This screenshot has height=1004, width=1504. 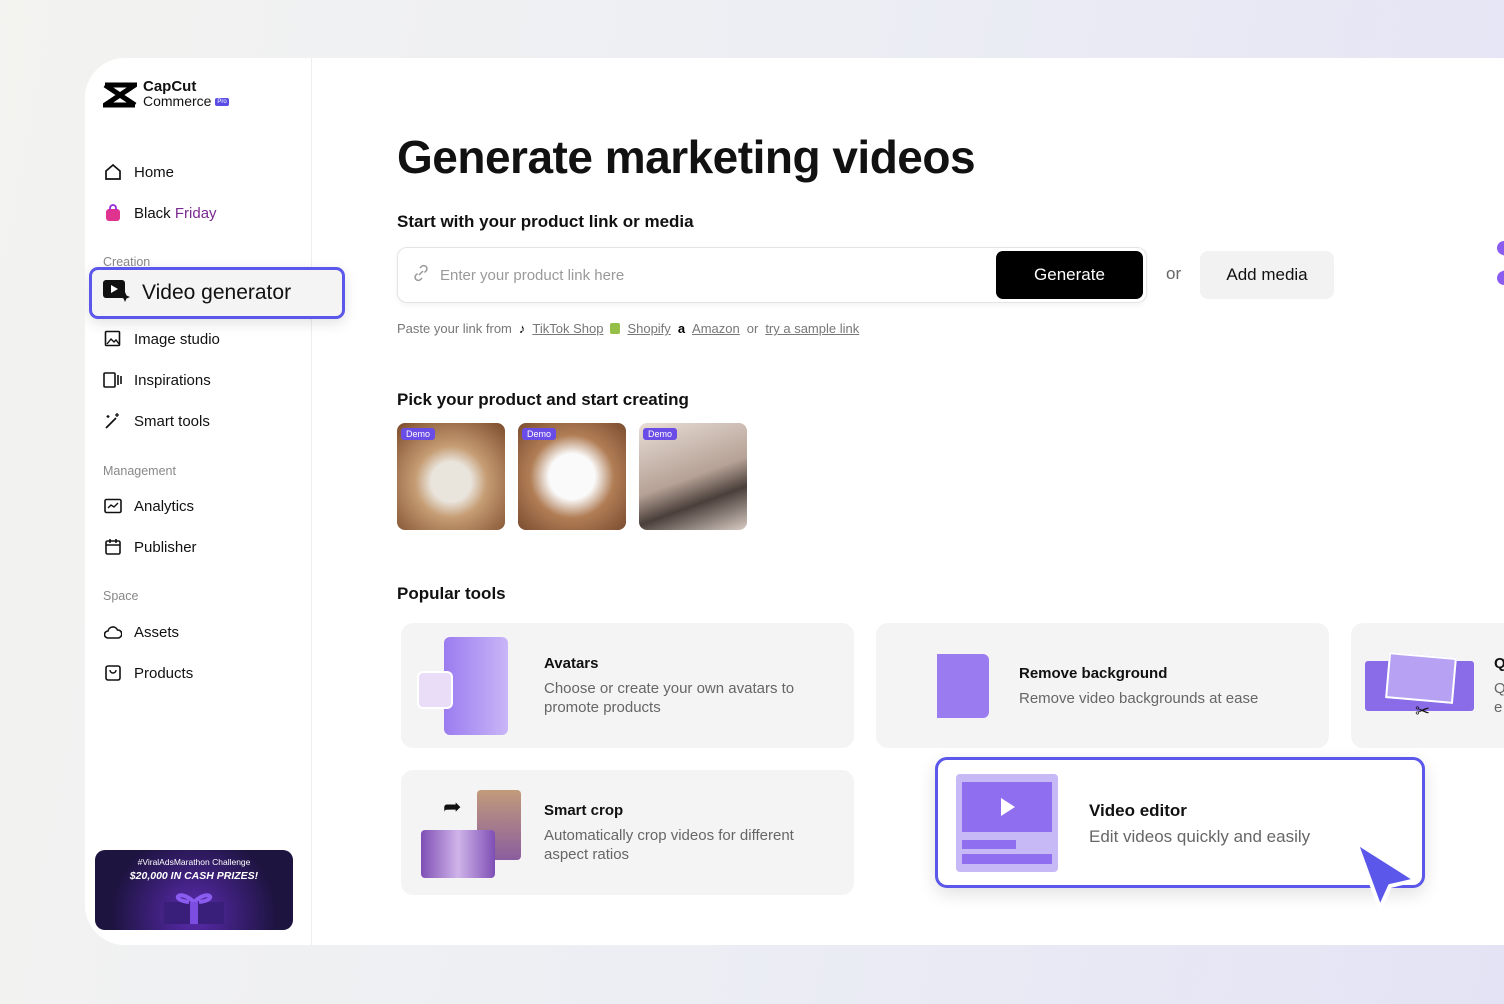 I want to click on sidebar-item-analytics: Analytics, so click(x=148, y=506).